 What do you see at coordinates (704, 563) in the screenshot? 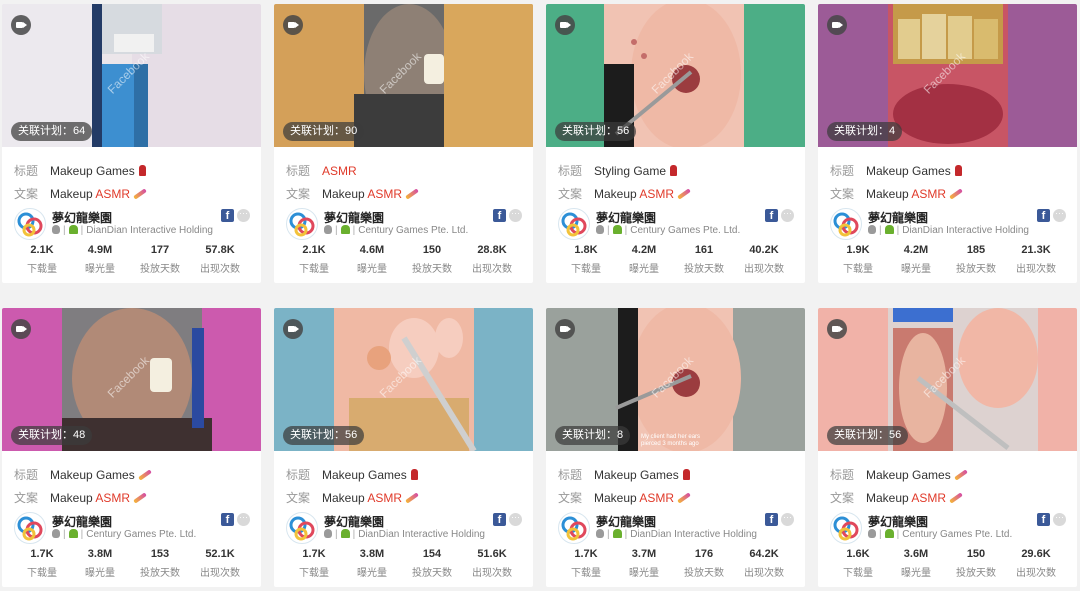
I see `stat-days: 176 投放天数` at bounding box center [704, 563].